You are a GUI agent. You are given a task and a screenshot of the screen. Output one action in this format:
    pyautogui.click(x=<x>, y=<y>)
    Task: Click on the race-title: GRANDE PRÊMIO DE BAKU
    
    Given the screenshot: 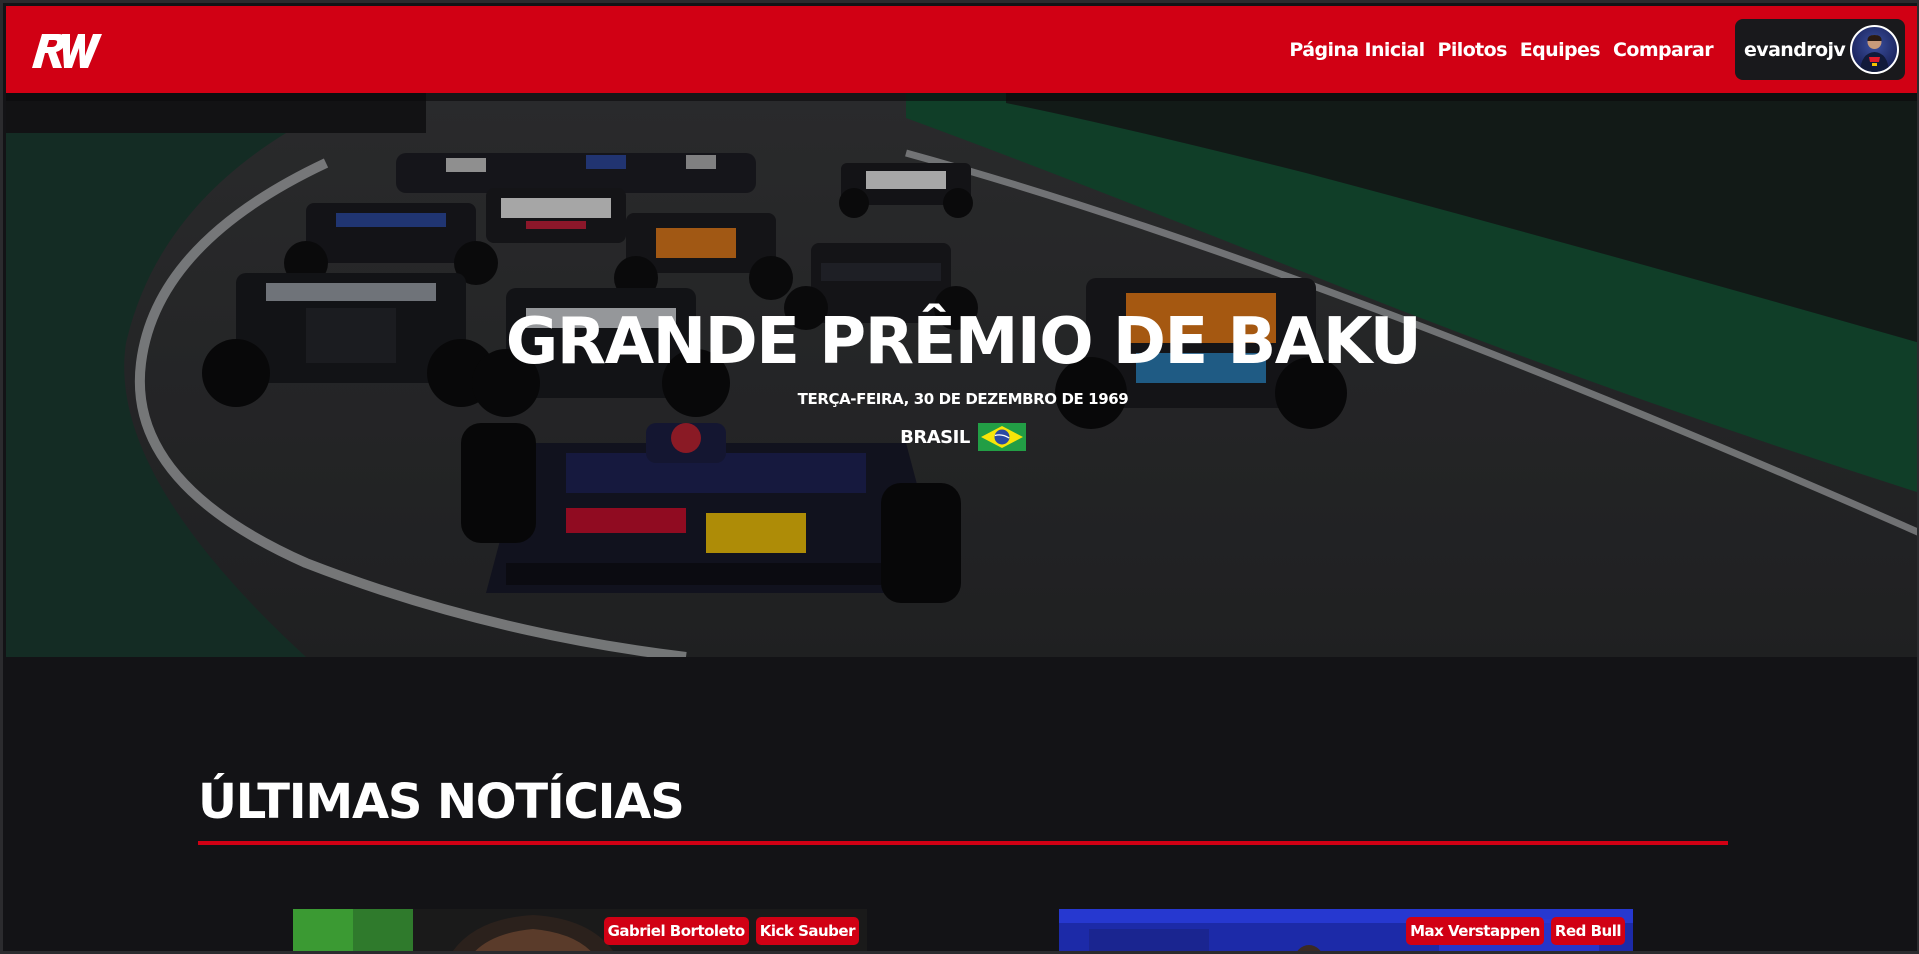 What is the action you would take?
    pyautogui.click(x=963, y=342)
    